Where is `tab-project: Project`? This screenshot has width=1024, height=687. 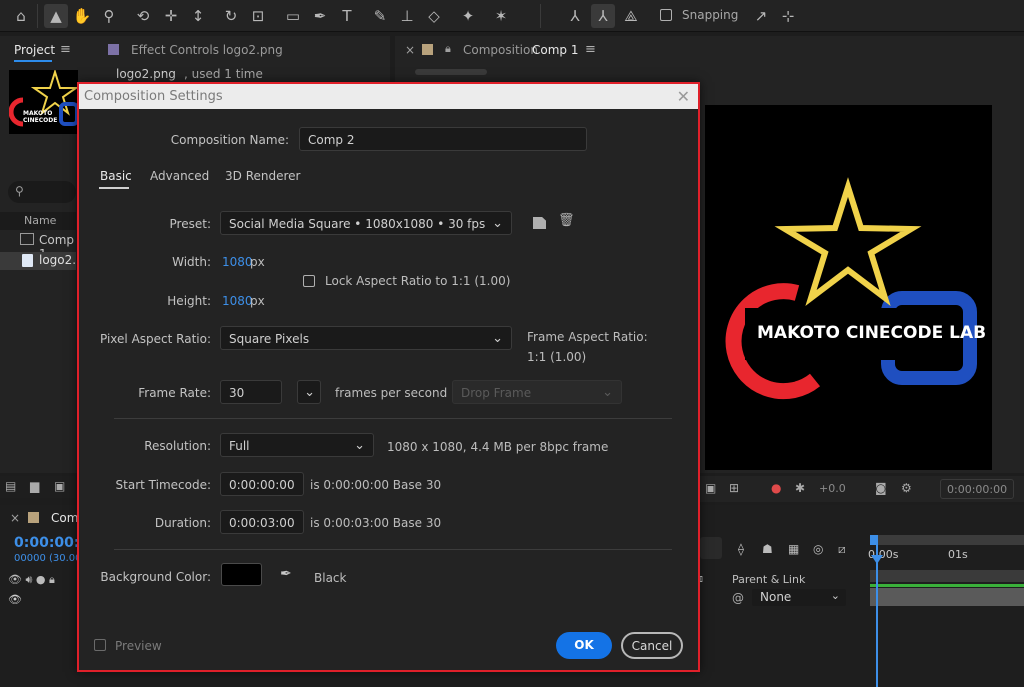
tab-project: Project is located at coordinates (34, 50).